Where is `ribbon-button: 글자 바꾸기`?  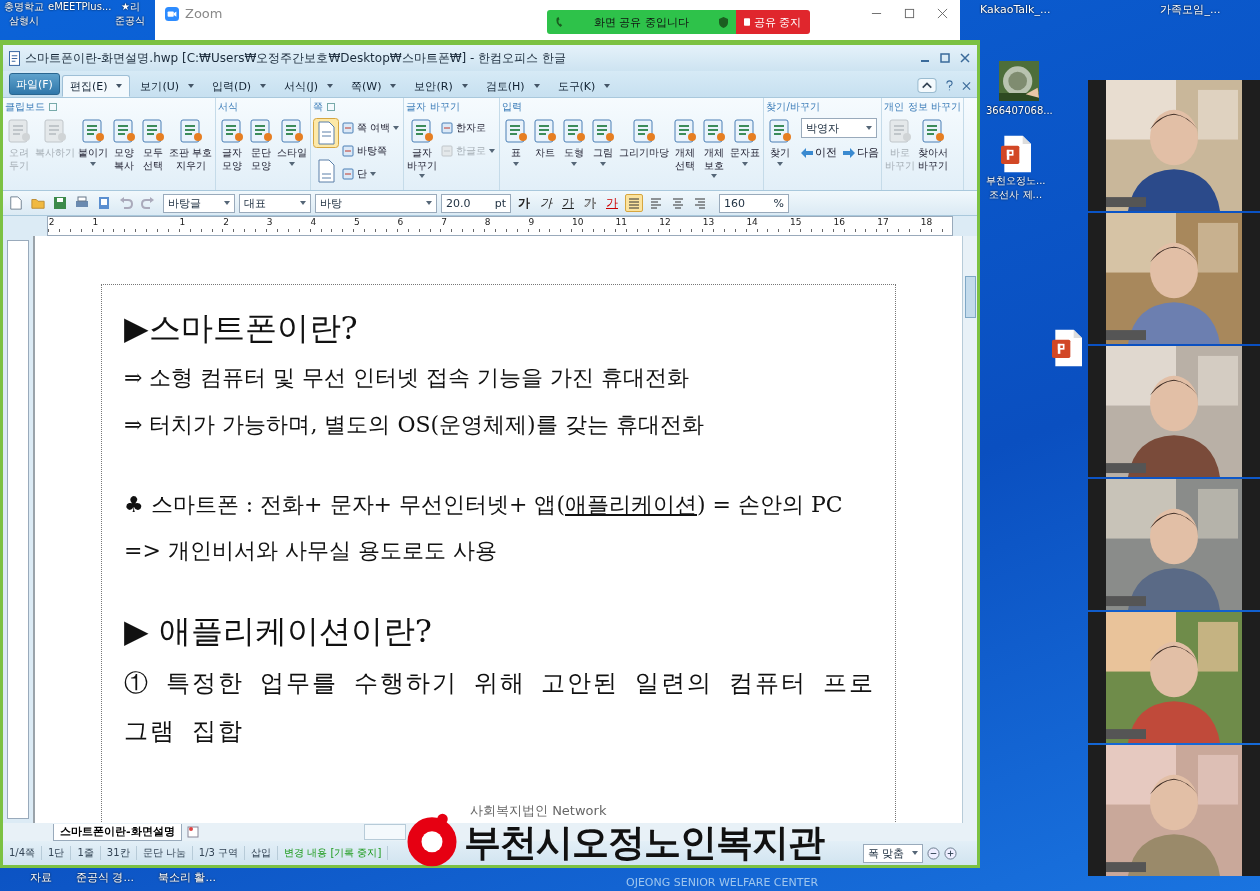
ribbon-button: 글자 바꾸기 is located at coordinates (422, 148).